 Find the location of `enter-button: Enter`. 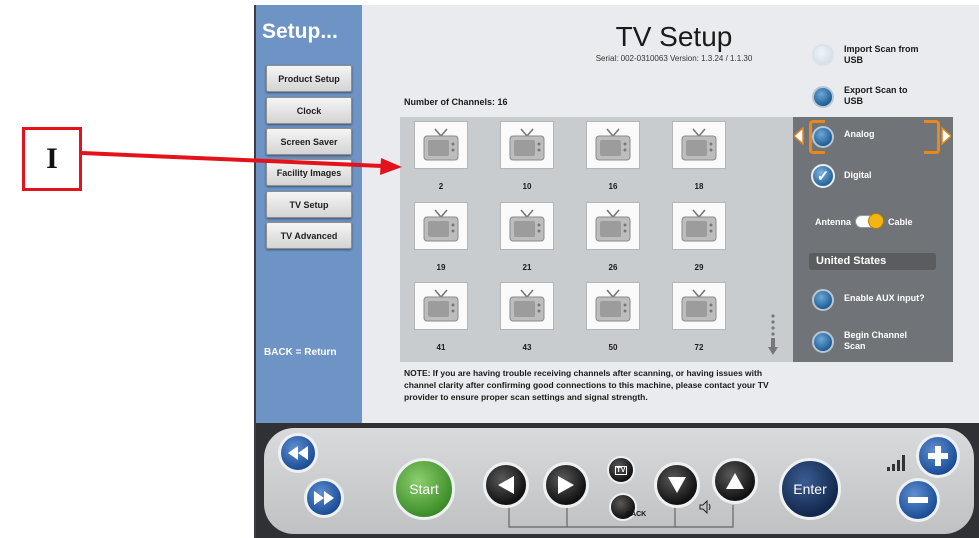

enter-button: Enter is located at coordinates (810, 489).